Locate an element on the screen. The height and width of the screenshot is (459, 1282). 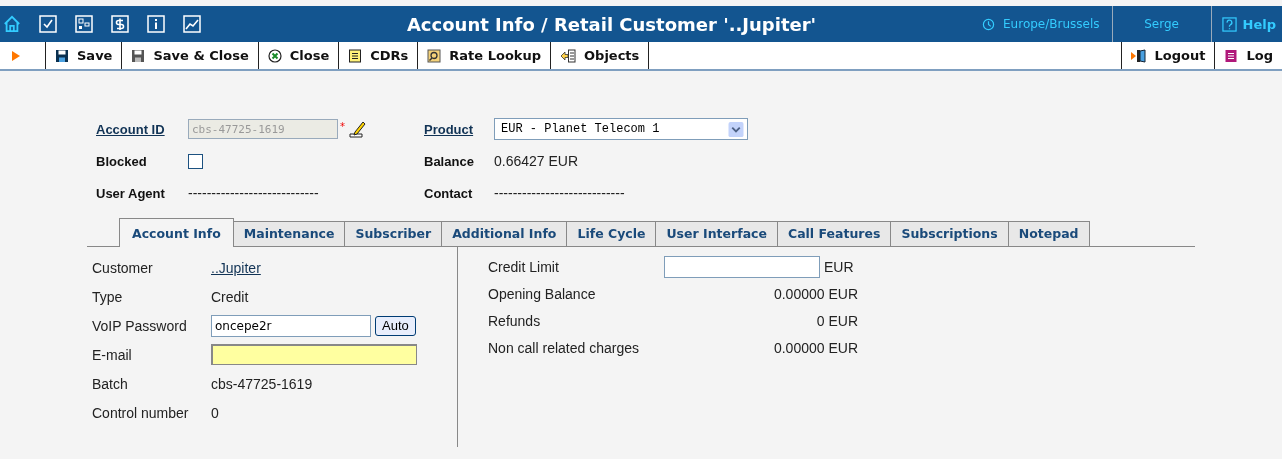
field-label: E-mail is located at coordinates (112, 354).